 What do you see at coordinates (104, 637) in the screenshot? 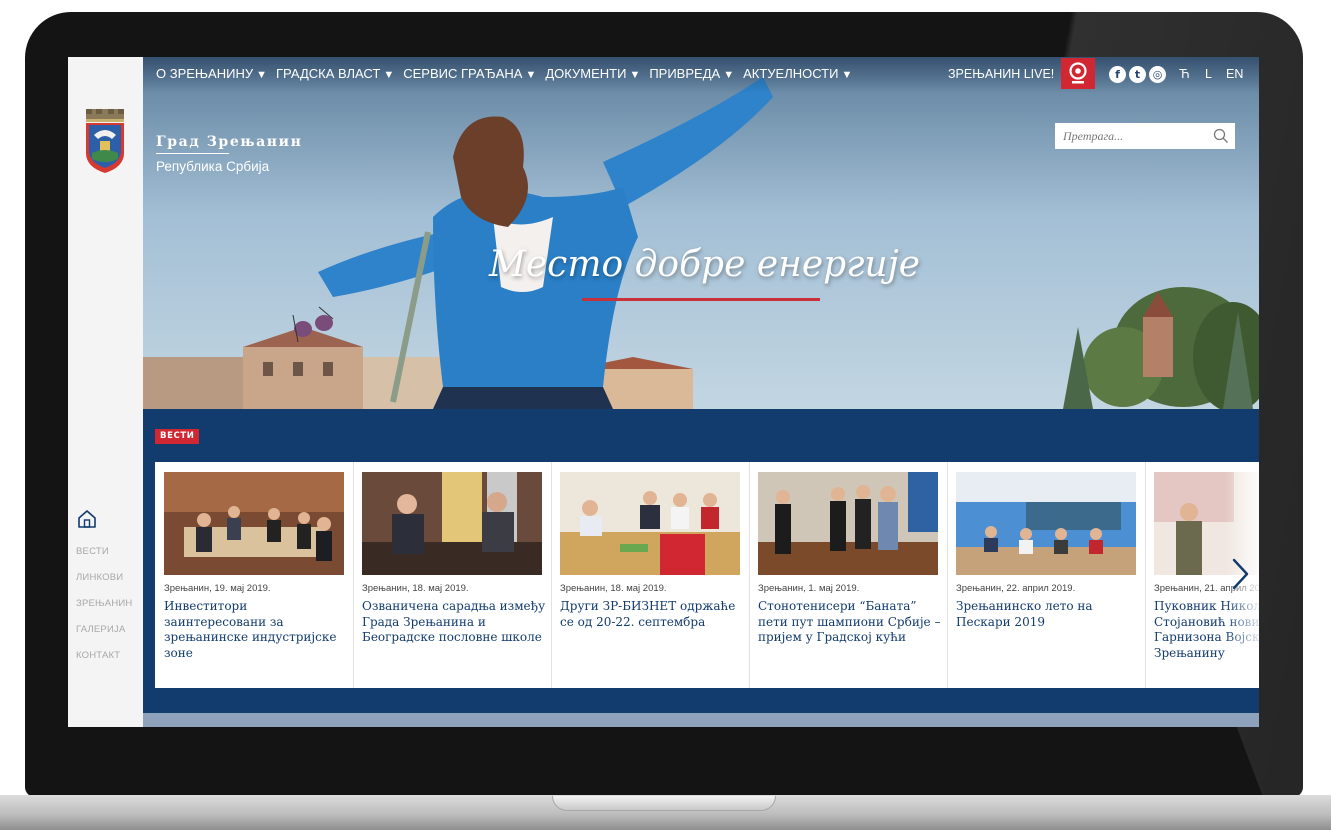
I see `sidebar-item-galerija: ГАЛЕРИЈА` at bounding box center [104, 637].